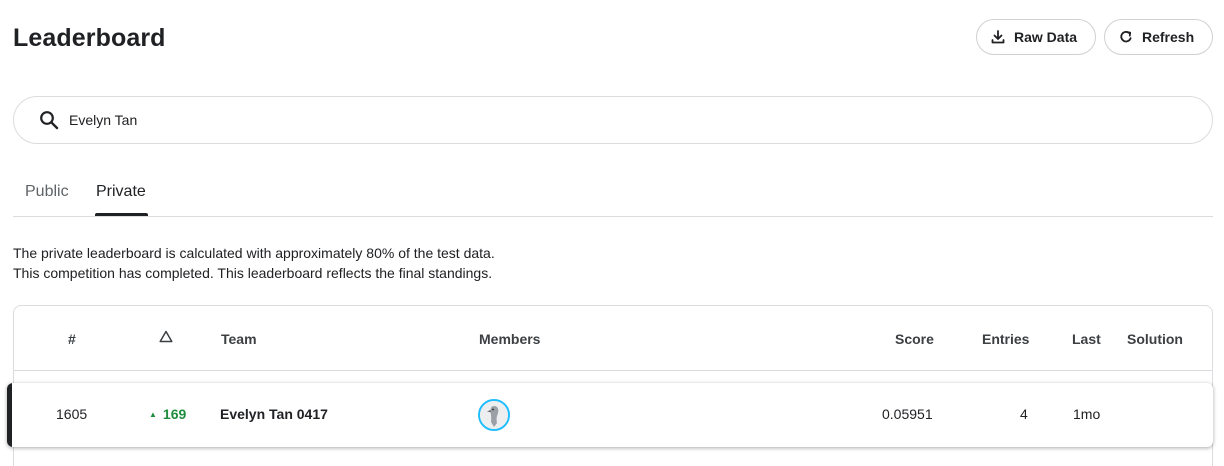  What do you see at coordinates (9, 415) in the screenshot?
I see `highlight-bar` at bounding box center [9, 415].